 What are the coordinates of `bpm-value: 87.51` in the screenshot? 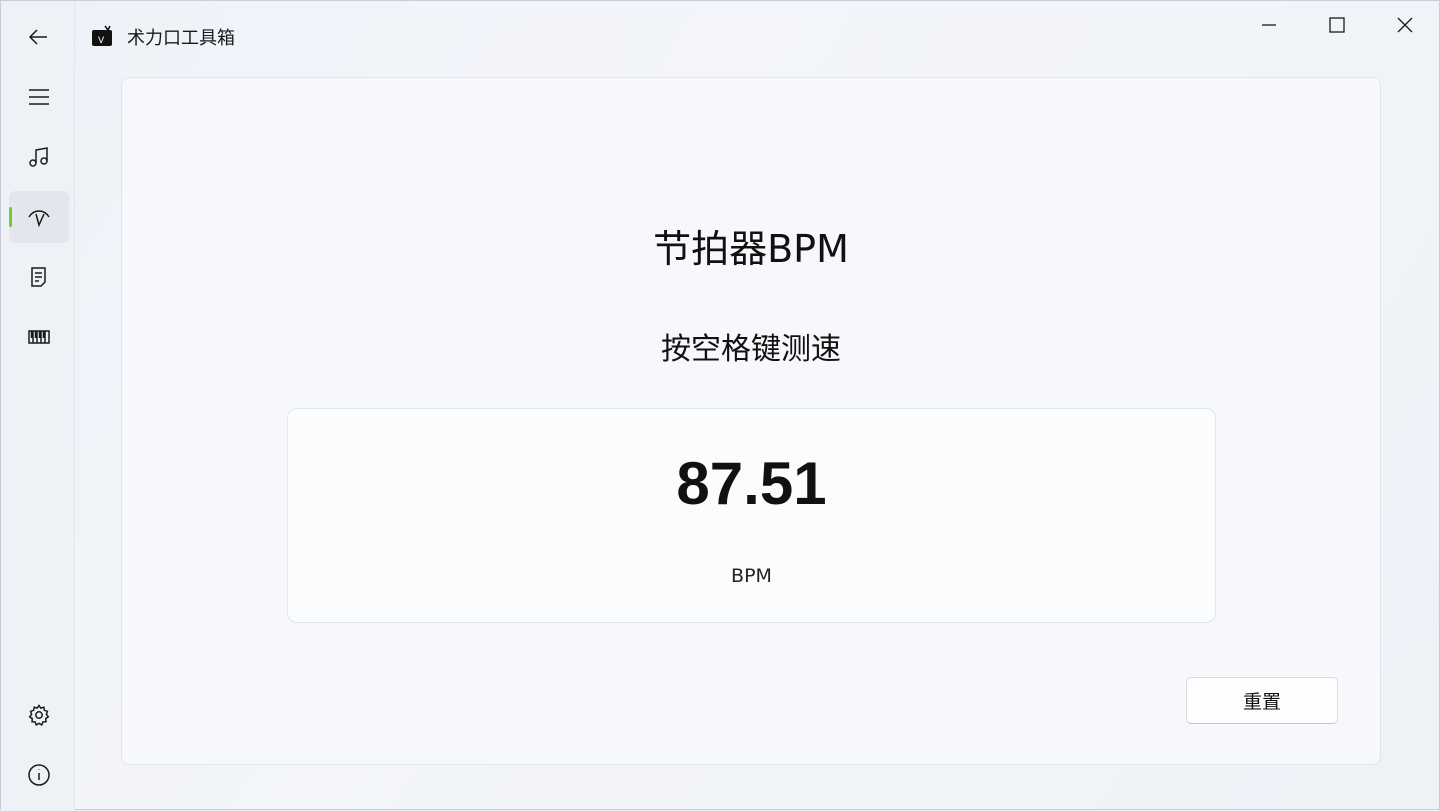 It's located at (751, 483).